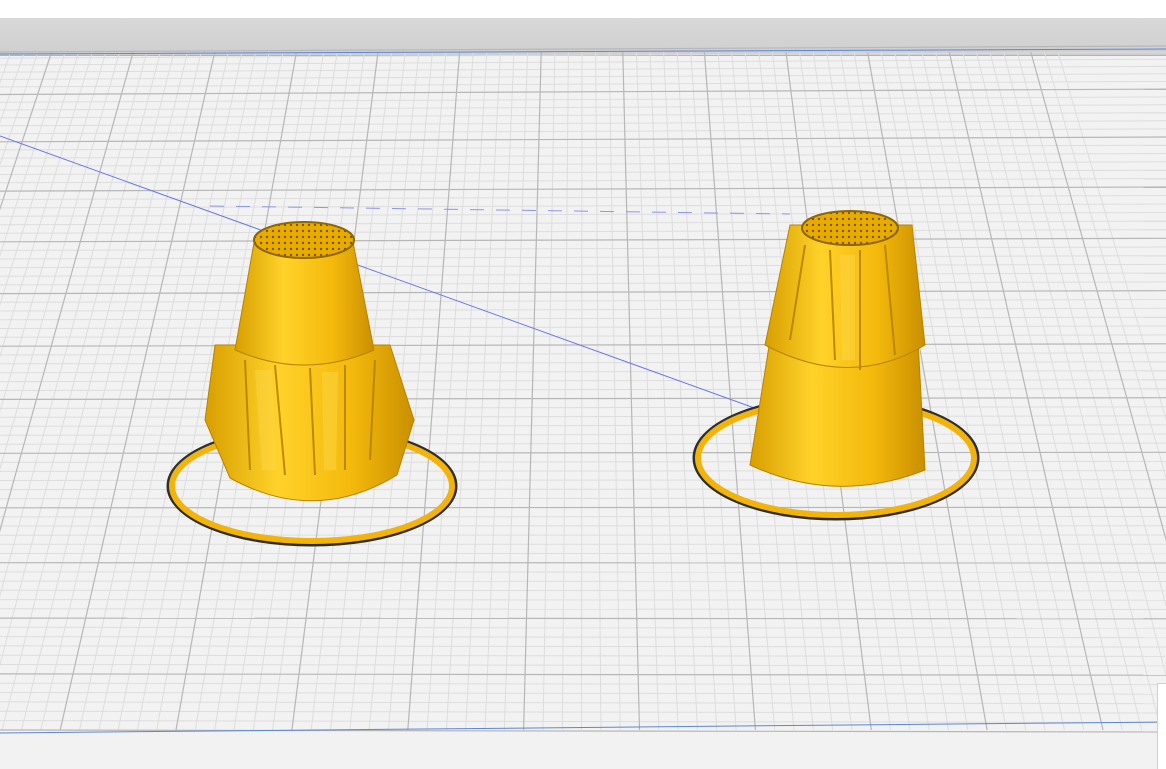  I want to click on model-right-top, so click(850, 228).